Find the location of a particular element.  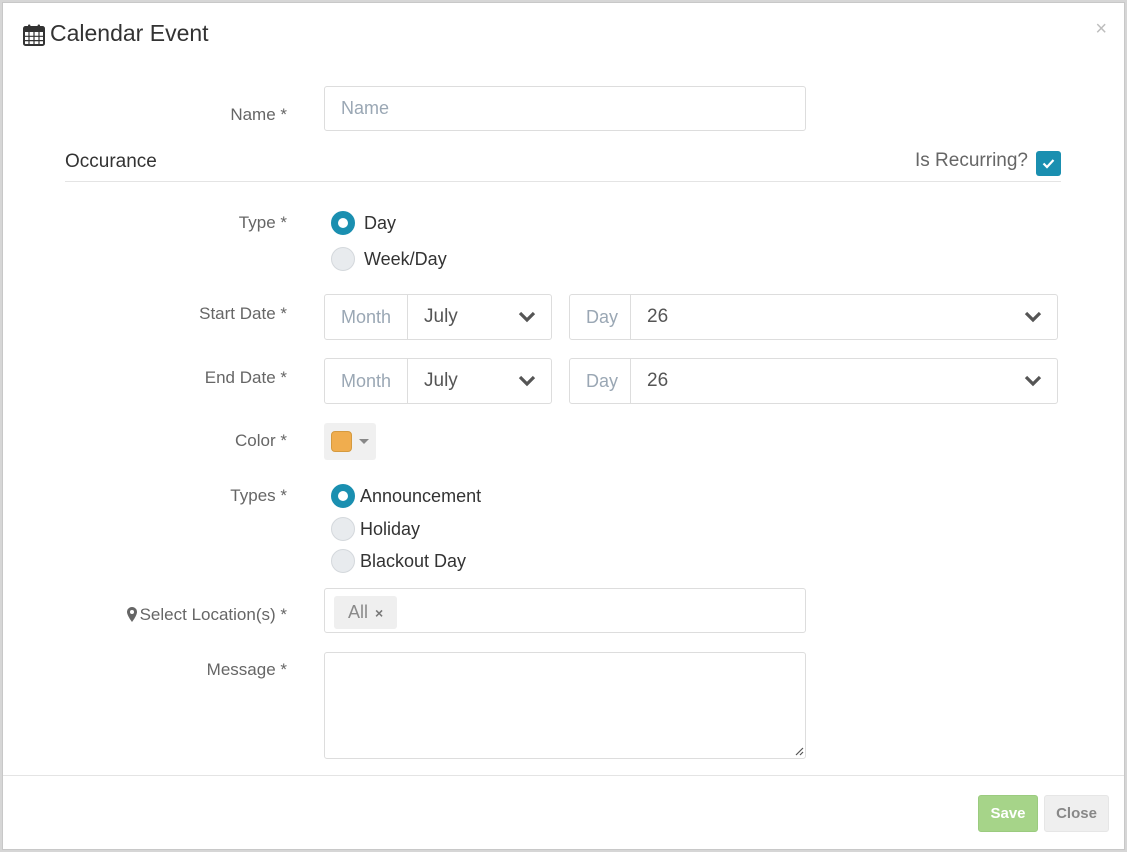

resize-handle-icon is located at coordinates (799, 751).